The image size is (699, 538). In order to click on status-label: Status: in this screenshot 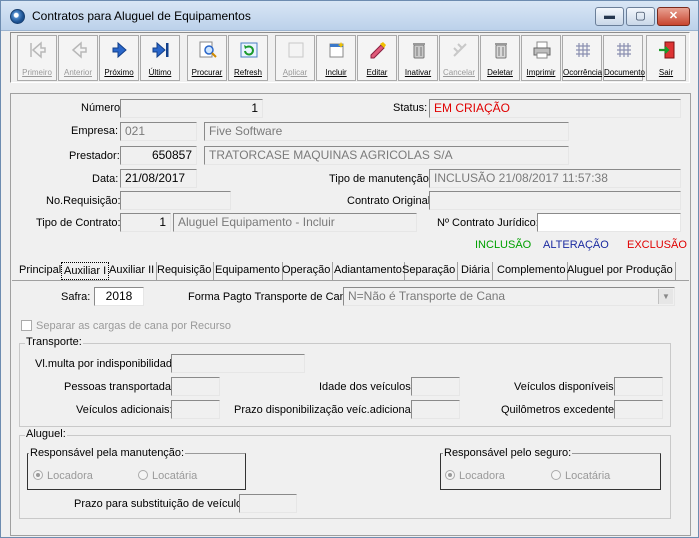, I will do `click(410, 108)`.